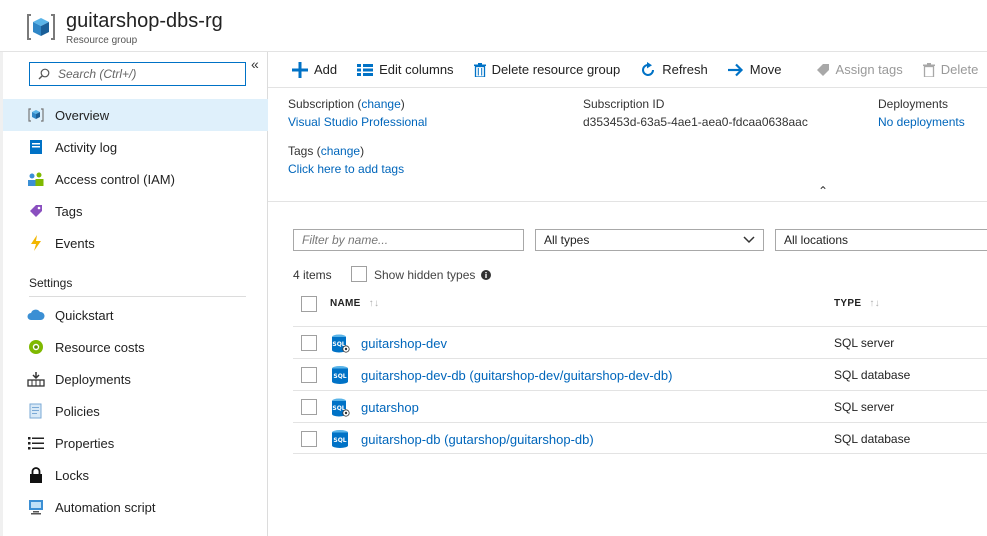 Image resolution: width=987 pixels, height=536 pixels. What do you see at coordinates (380, 104) in the screenshot?
I see `subscription-change-link: change` at bounding box center [380, 104].